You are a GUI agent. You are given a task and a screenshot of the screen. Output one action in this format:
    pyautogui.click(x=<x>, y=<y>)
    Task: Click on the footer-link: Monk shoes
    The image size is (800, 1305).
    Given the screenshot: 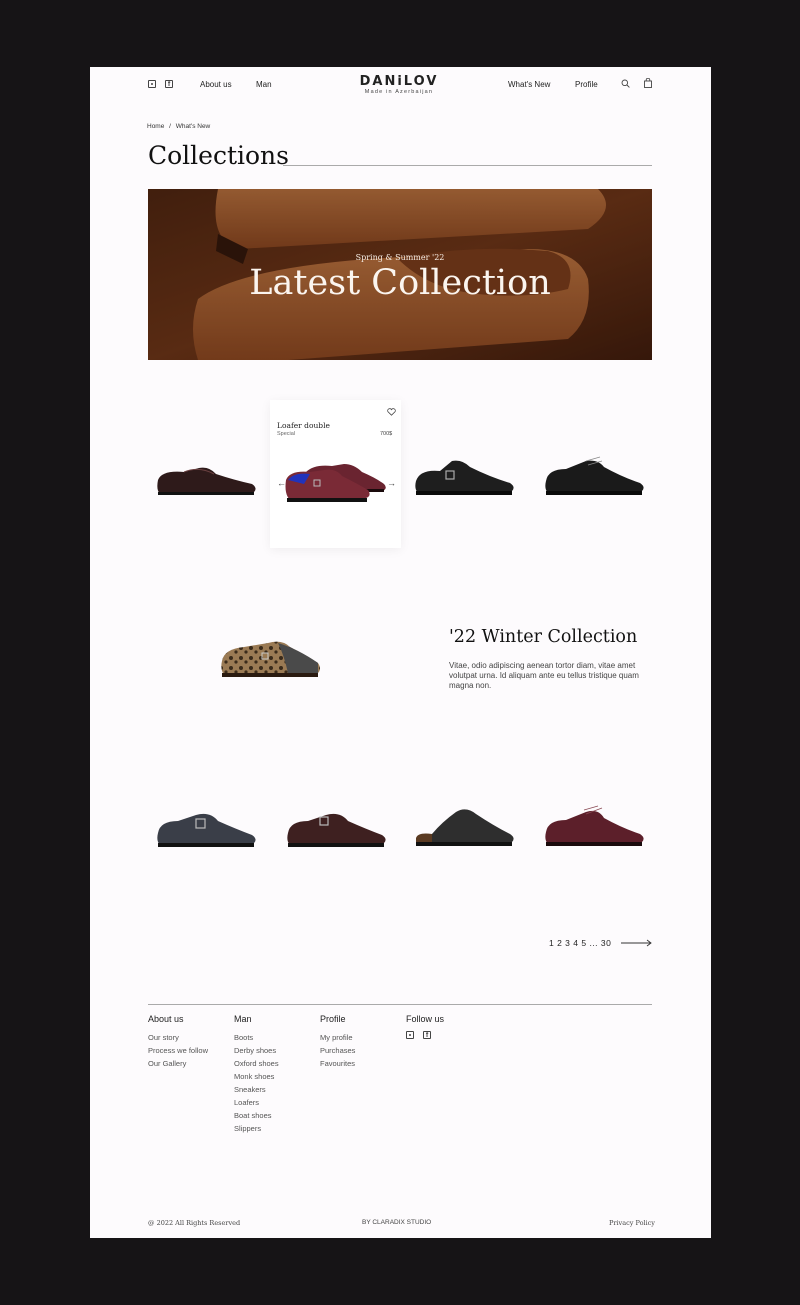 What is the action you would take?
    pyautogui.click(x=256, y=1076)
    